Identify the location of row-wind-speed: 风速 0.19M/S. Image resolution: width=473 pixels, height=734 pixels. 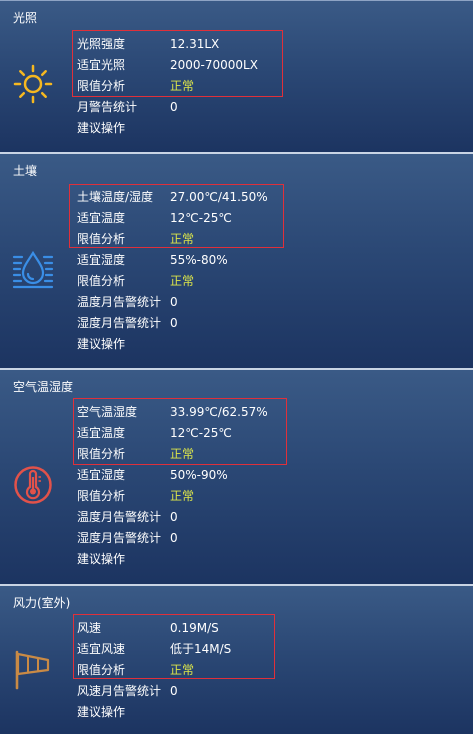
(148, 628).